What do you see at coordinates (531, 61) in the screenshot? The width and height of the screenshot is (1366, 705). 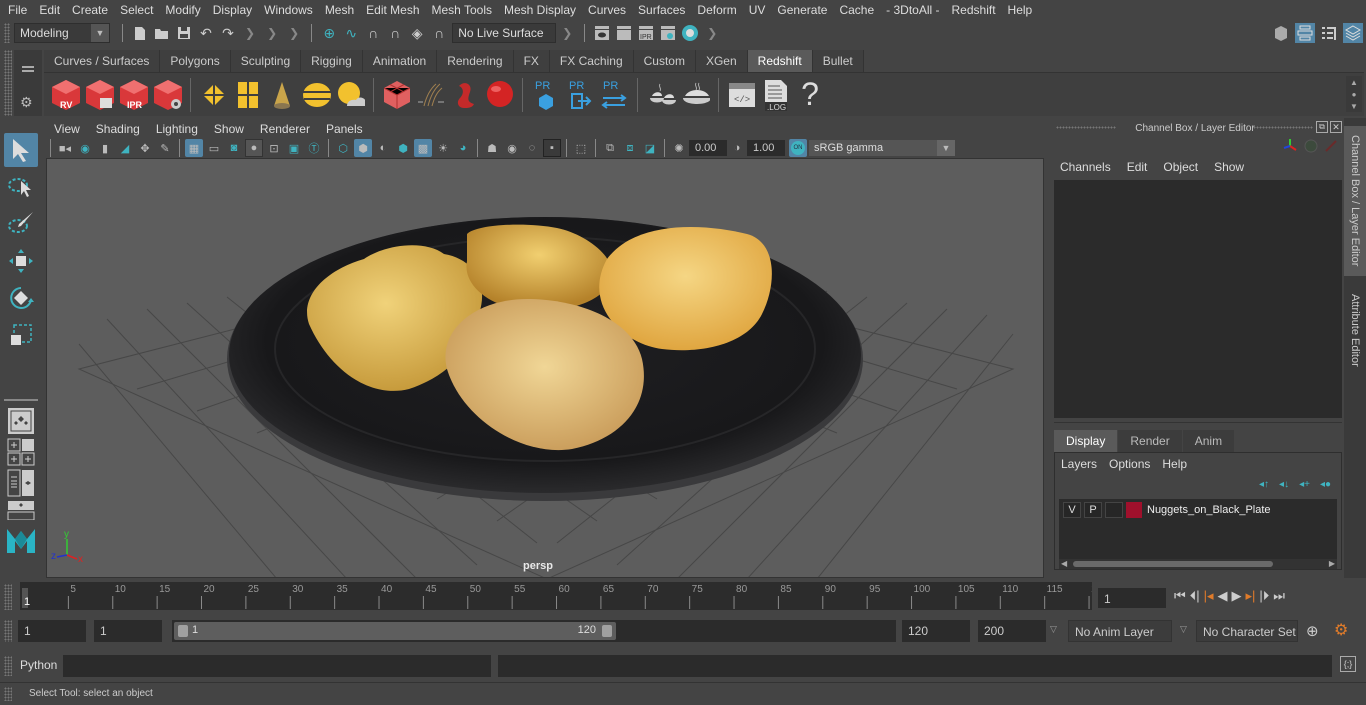 I see `shelf-tab-fx: FX` at bounding box center [531, 61].